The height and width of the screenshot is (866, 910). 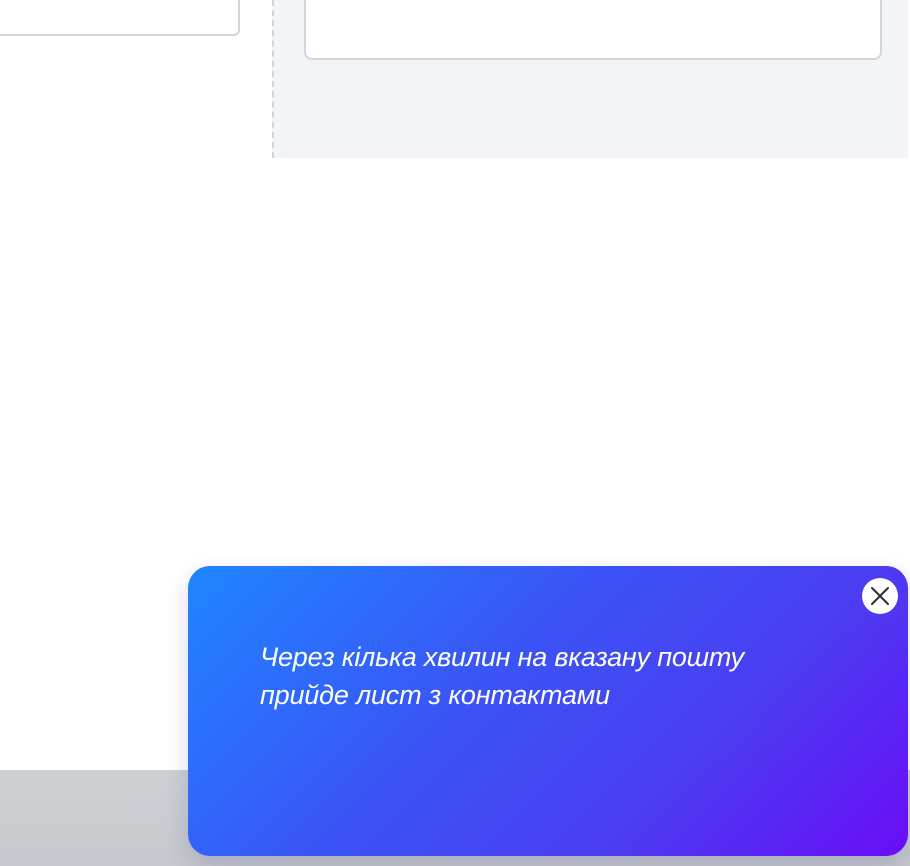 What do you see at coordinates (593, 30) in the screenshot?
I see `right-card` at bounding box center [593, 30].